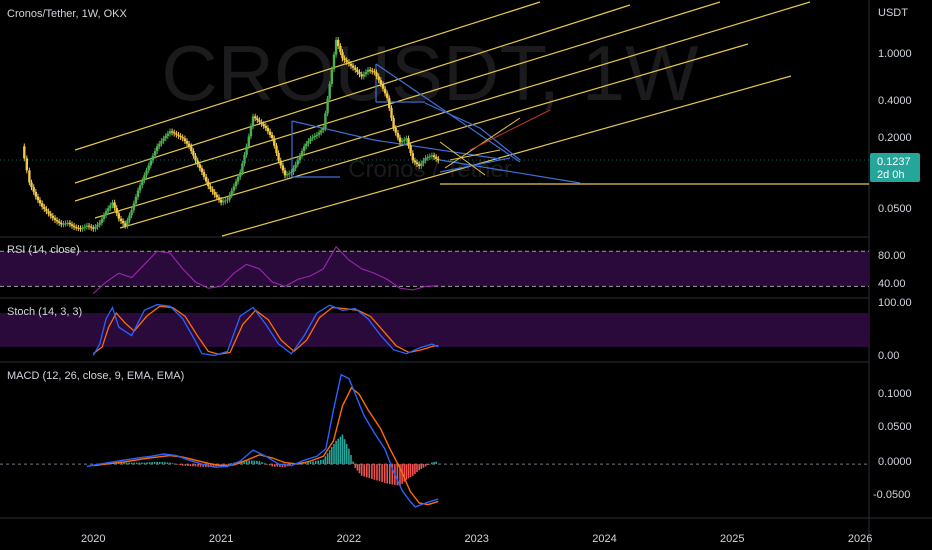 The width and height of the screenshot is (932, 550). I want to click on rsi-tick-label: 80.00, so click(892, 256).